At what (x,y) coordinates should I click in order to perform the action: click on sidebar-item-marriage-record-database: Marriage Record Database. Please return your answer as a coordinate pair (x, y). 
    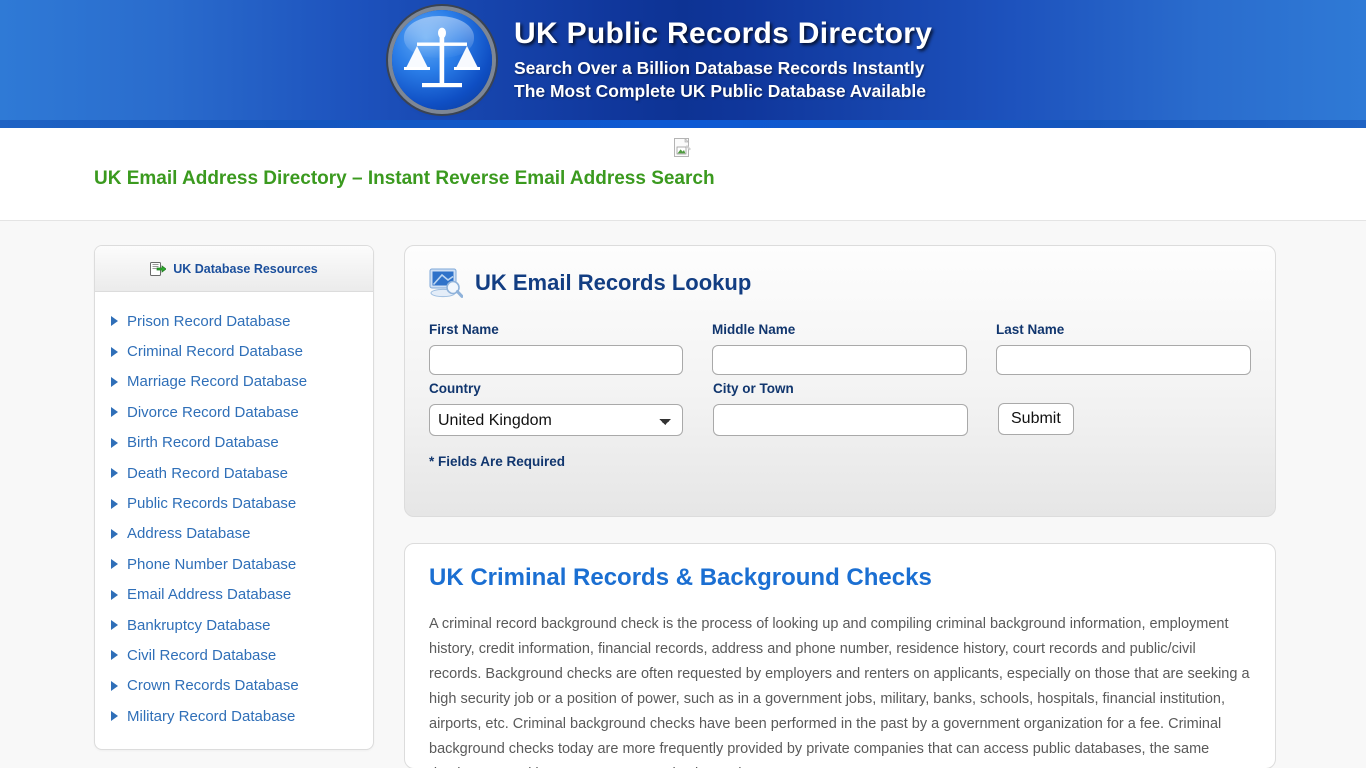
    Looking at the image, I should click on (234, 382).